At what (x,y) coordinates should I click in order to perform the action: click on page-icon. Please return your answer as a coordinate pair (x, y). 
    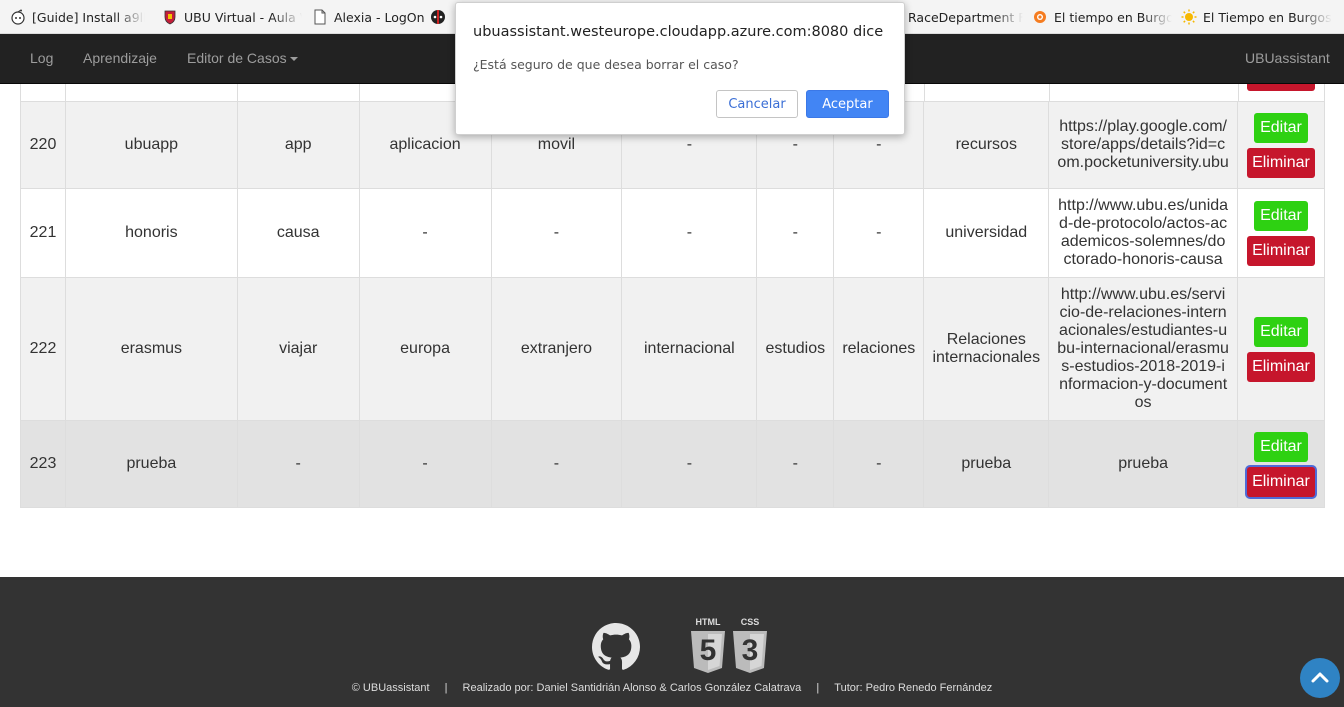
    Looking at the image, I should click on (320, 17).